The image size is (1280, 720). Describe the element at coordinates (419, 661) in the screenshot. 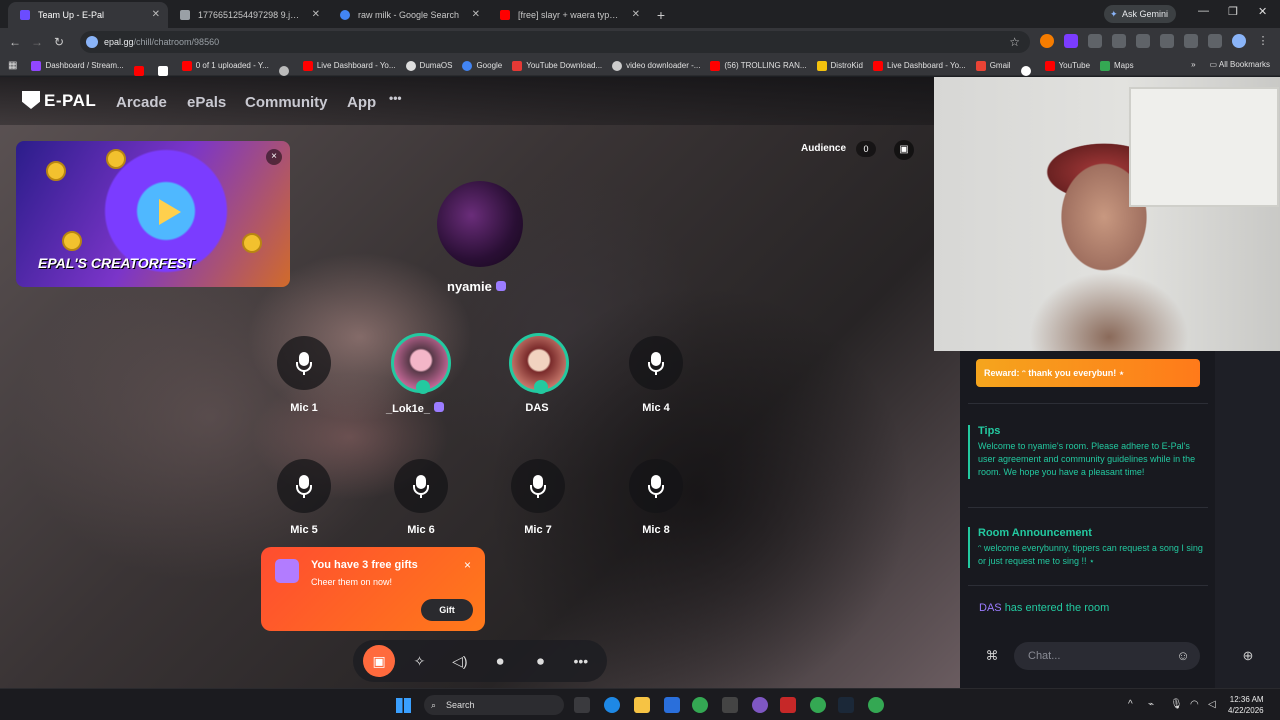

I see `magic-wand-icon: ✧` at that location.